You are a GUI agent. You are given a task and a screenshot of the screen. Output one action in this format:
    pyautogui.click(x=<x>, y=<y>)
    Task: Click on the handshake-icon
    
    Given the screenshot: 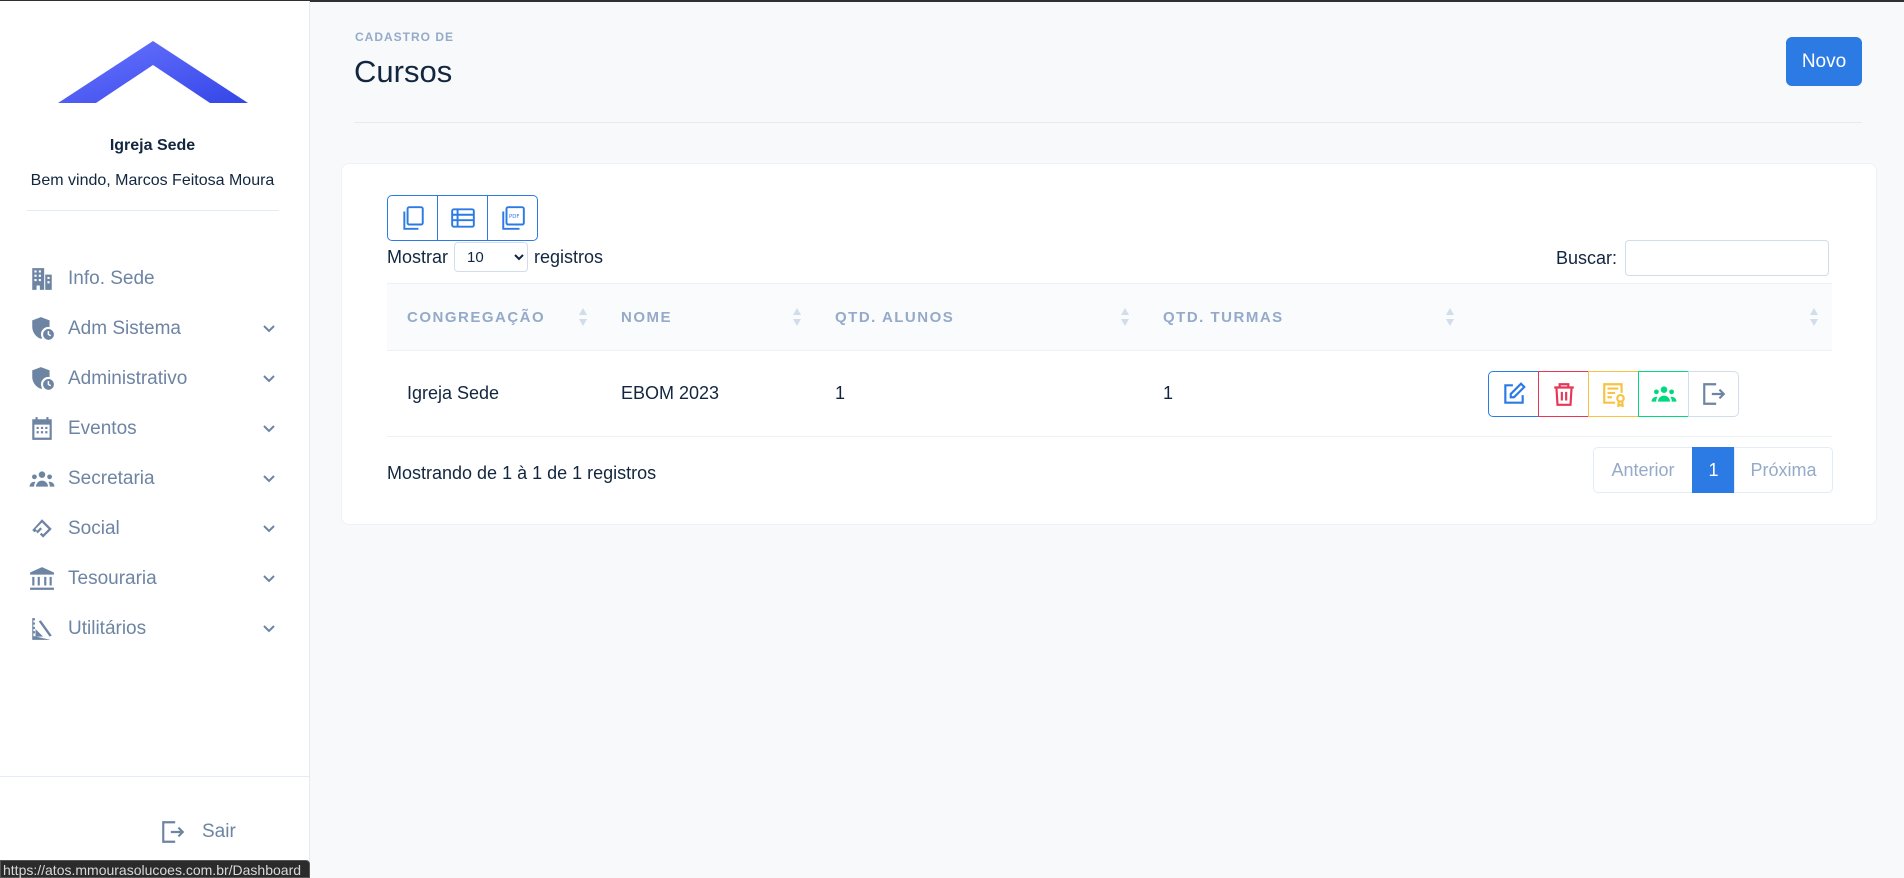 What is the action you would take?
    pyautogui.click(x=42, y=529)
    